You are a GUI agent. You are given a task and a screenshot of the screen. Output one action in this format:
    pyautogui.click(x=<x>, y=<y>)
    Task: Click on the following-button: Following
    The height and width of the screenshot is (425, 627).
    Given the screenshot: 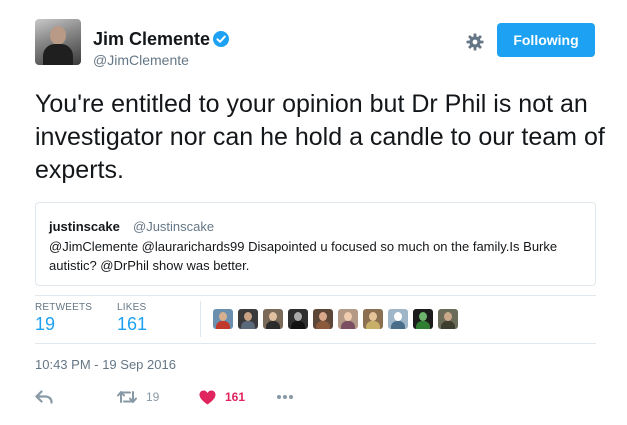 What is the action you would take?
    pyautogui.click(x=546, y=40)
    